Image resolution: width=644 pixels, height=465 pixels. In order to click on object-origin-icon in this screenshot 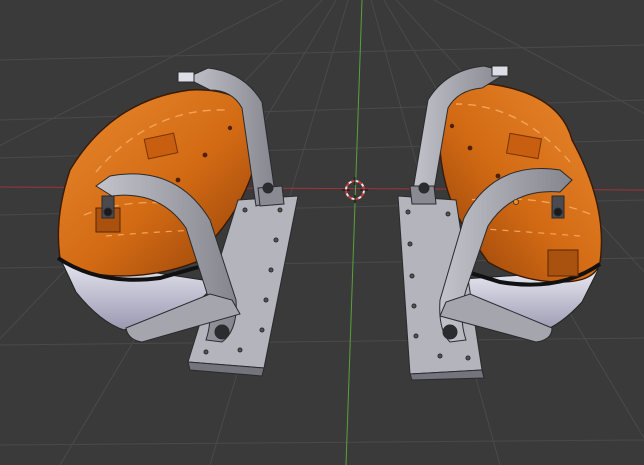, I will do `click(516, 201)`.